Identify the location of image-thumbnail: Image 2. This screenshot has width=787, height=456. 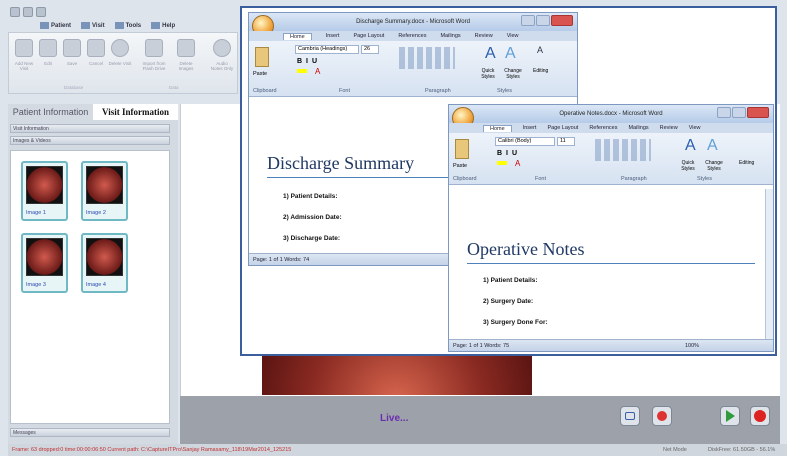
(104, 191).